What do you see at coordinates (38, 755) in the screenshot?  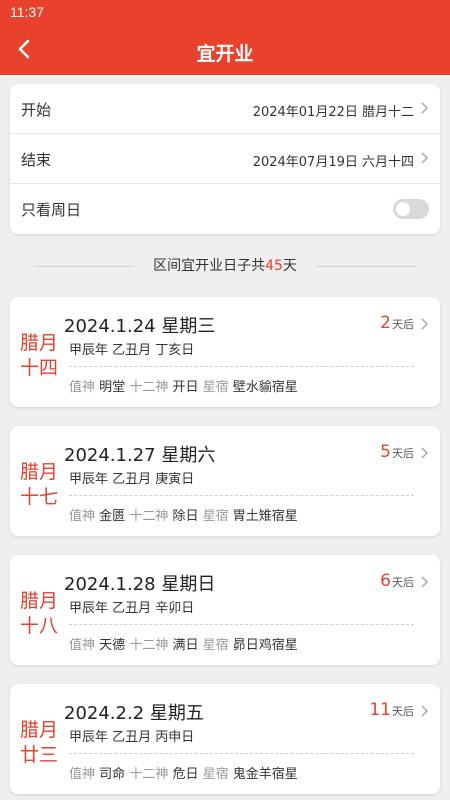 I see `lunar-day: 廿三` at bounding box center [38, 755].